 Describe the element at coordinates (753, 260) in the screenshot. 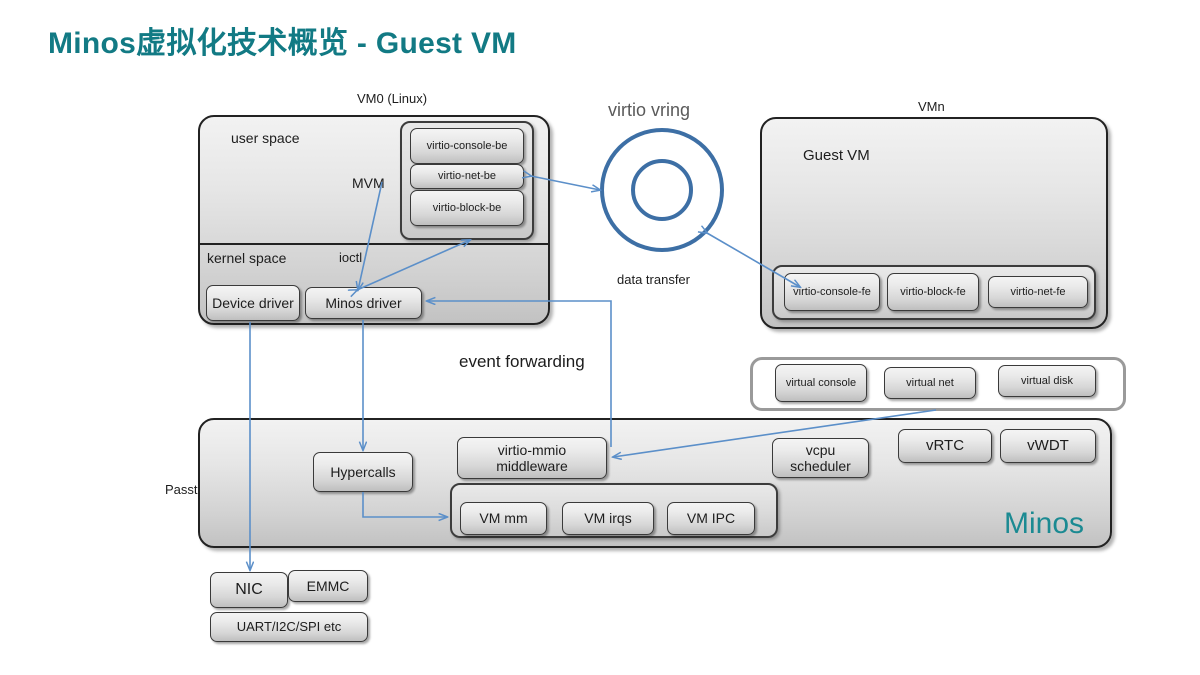

I see `arrow-vring-to-vmn` at that location.